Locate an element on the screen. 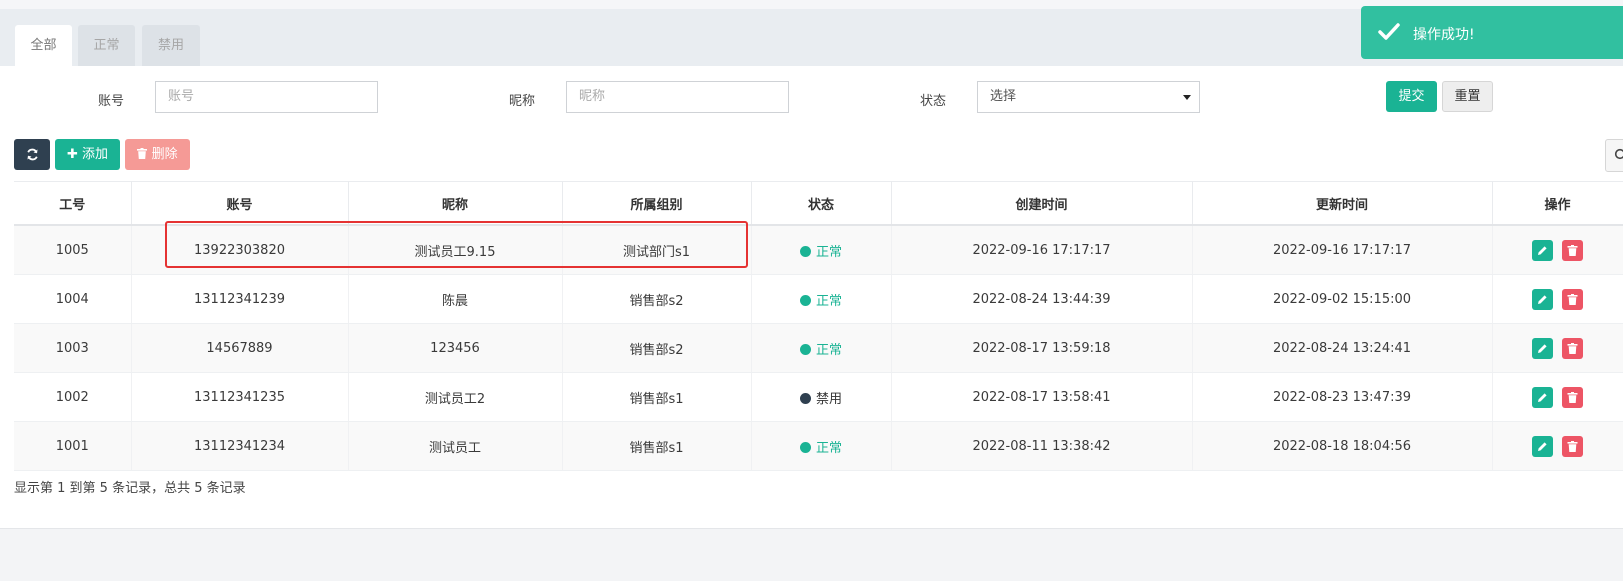 Image resolution: width=1623 pixels, height=581 pixels. search-icon is located at coordinates (1618, 154).